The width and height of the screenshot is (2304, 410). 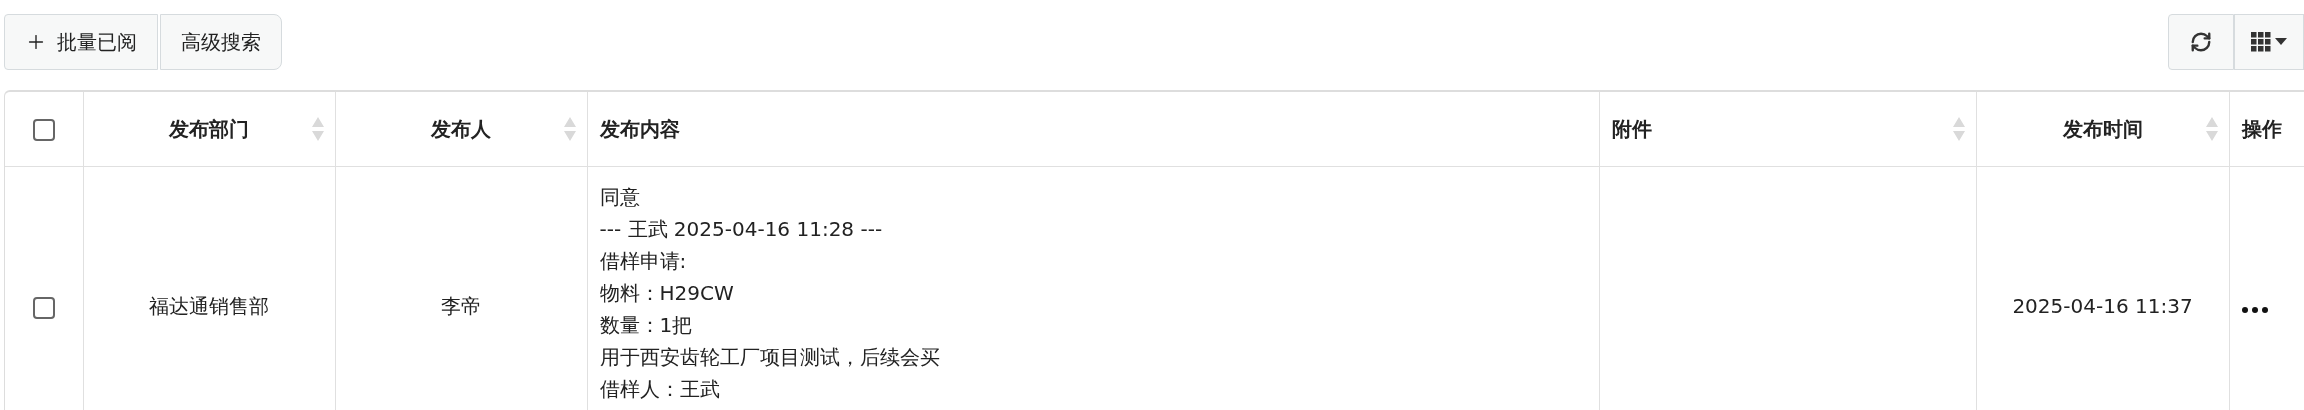 I want to click on refresh-icon, so click(x=2201, y=42).